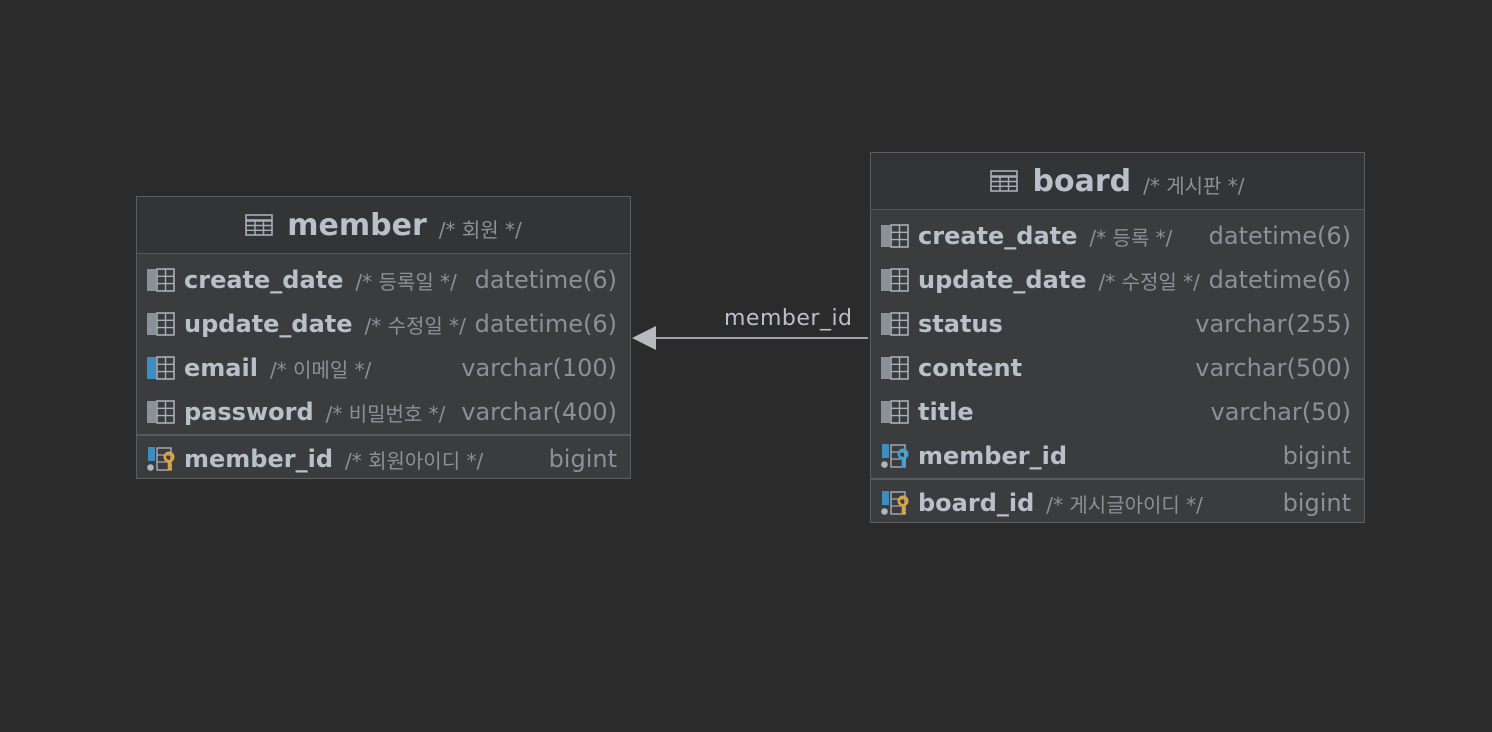 The image size is (1492, 732). I want to click on column-row: create_date /* 등록 */ datetime(6), so click(1117, 236).